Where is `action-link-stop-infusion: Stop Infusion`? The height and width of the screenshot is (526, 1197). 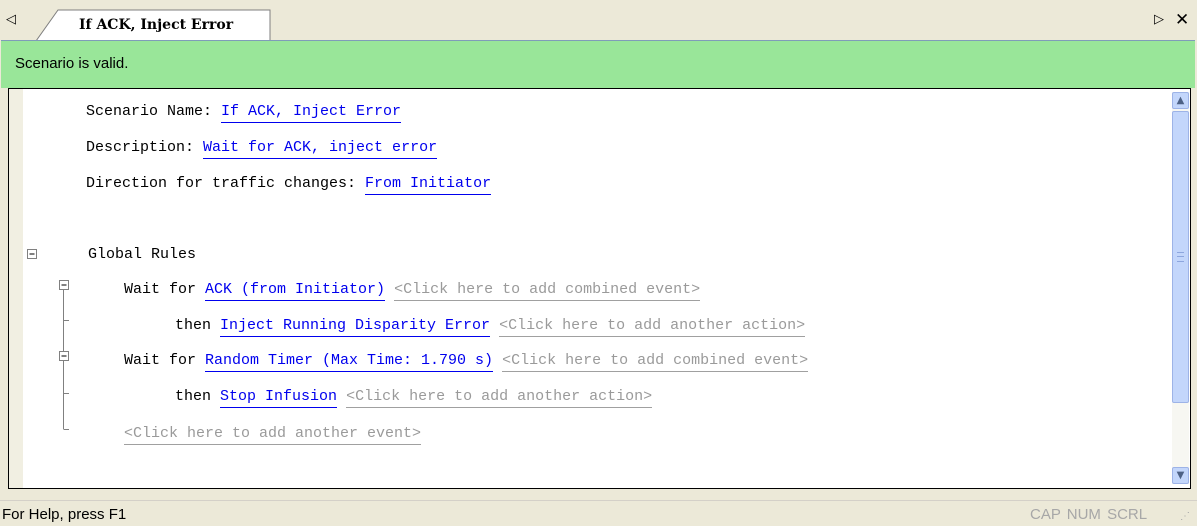 action-link-stop-infusion: Stop Infusion is located at coordinates (279, 398).